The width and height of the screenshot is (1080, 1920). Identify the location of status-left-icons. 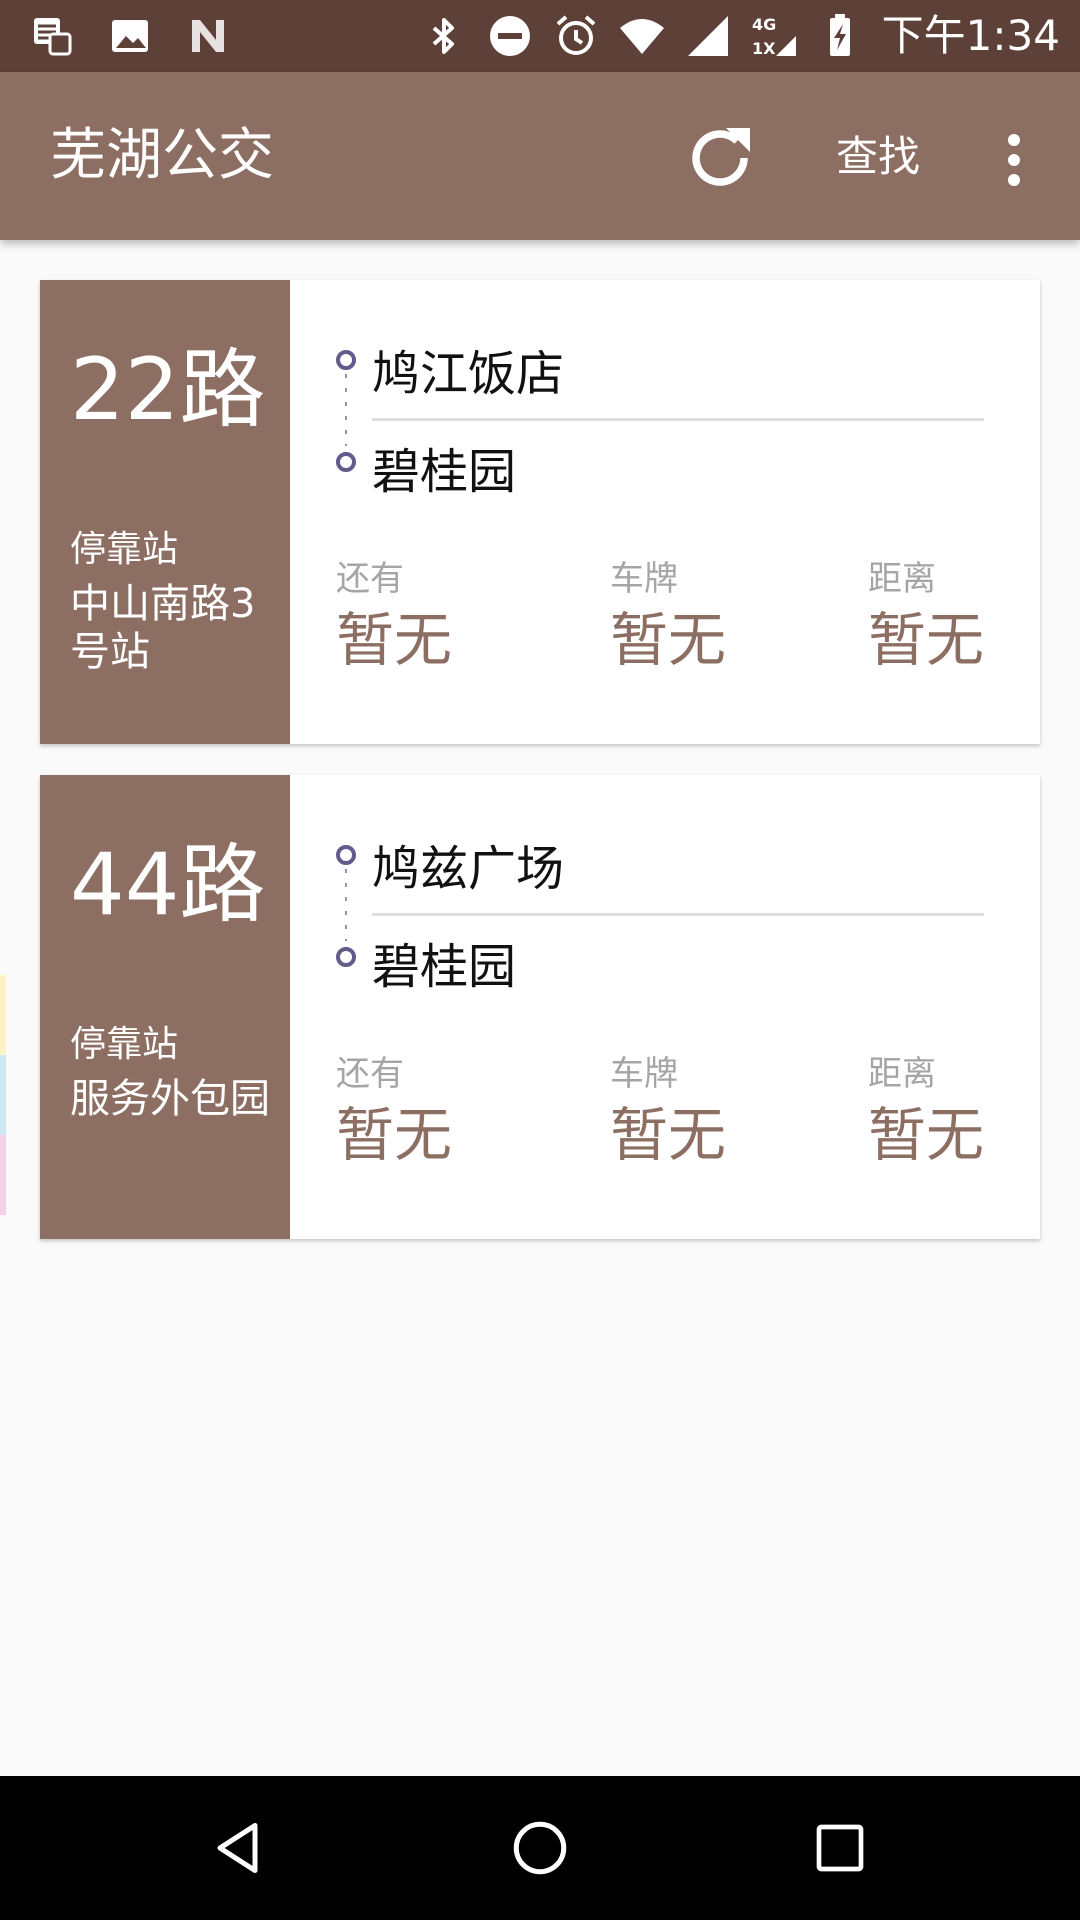
(130, 36).